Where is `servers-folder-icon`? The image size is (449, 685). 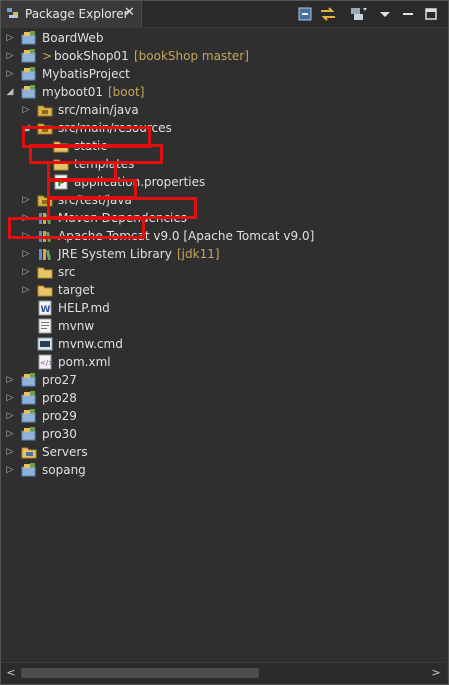 servers-folder-icon is located at coordinates (29, 453).